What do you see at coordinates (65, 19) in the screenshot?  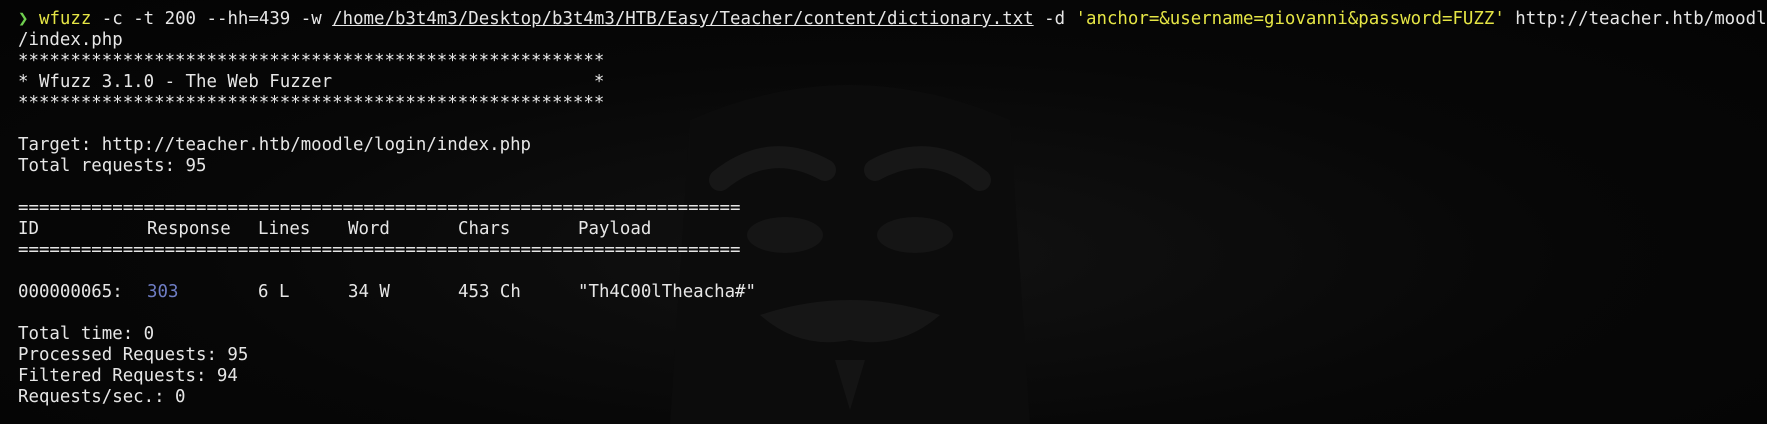 I see `command-program: wfuzz` at bounding box center [65, 19].